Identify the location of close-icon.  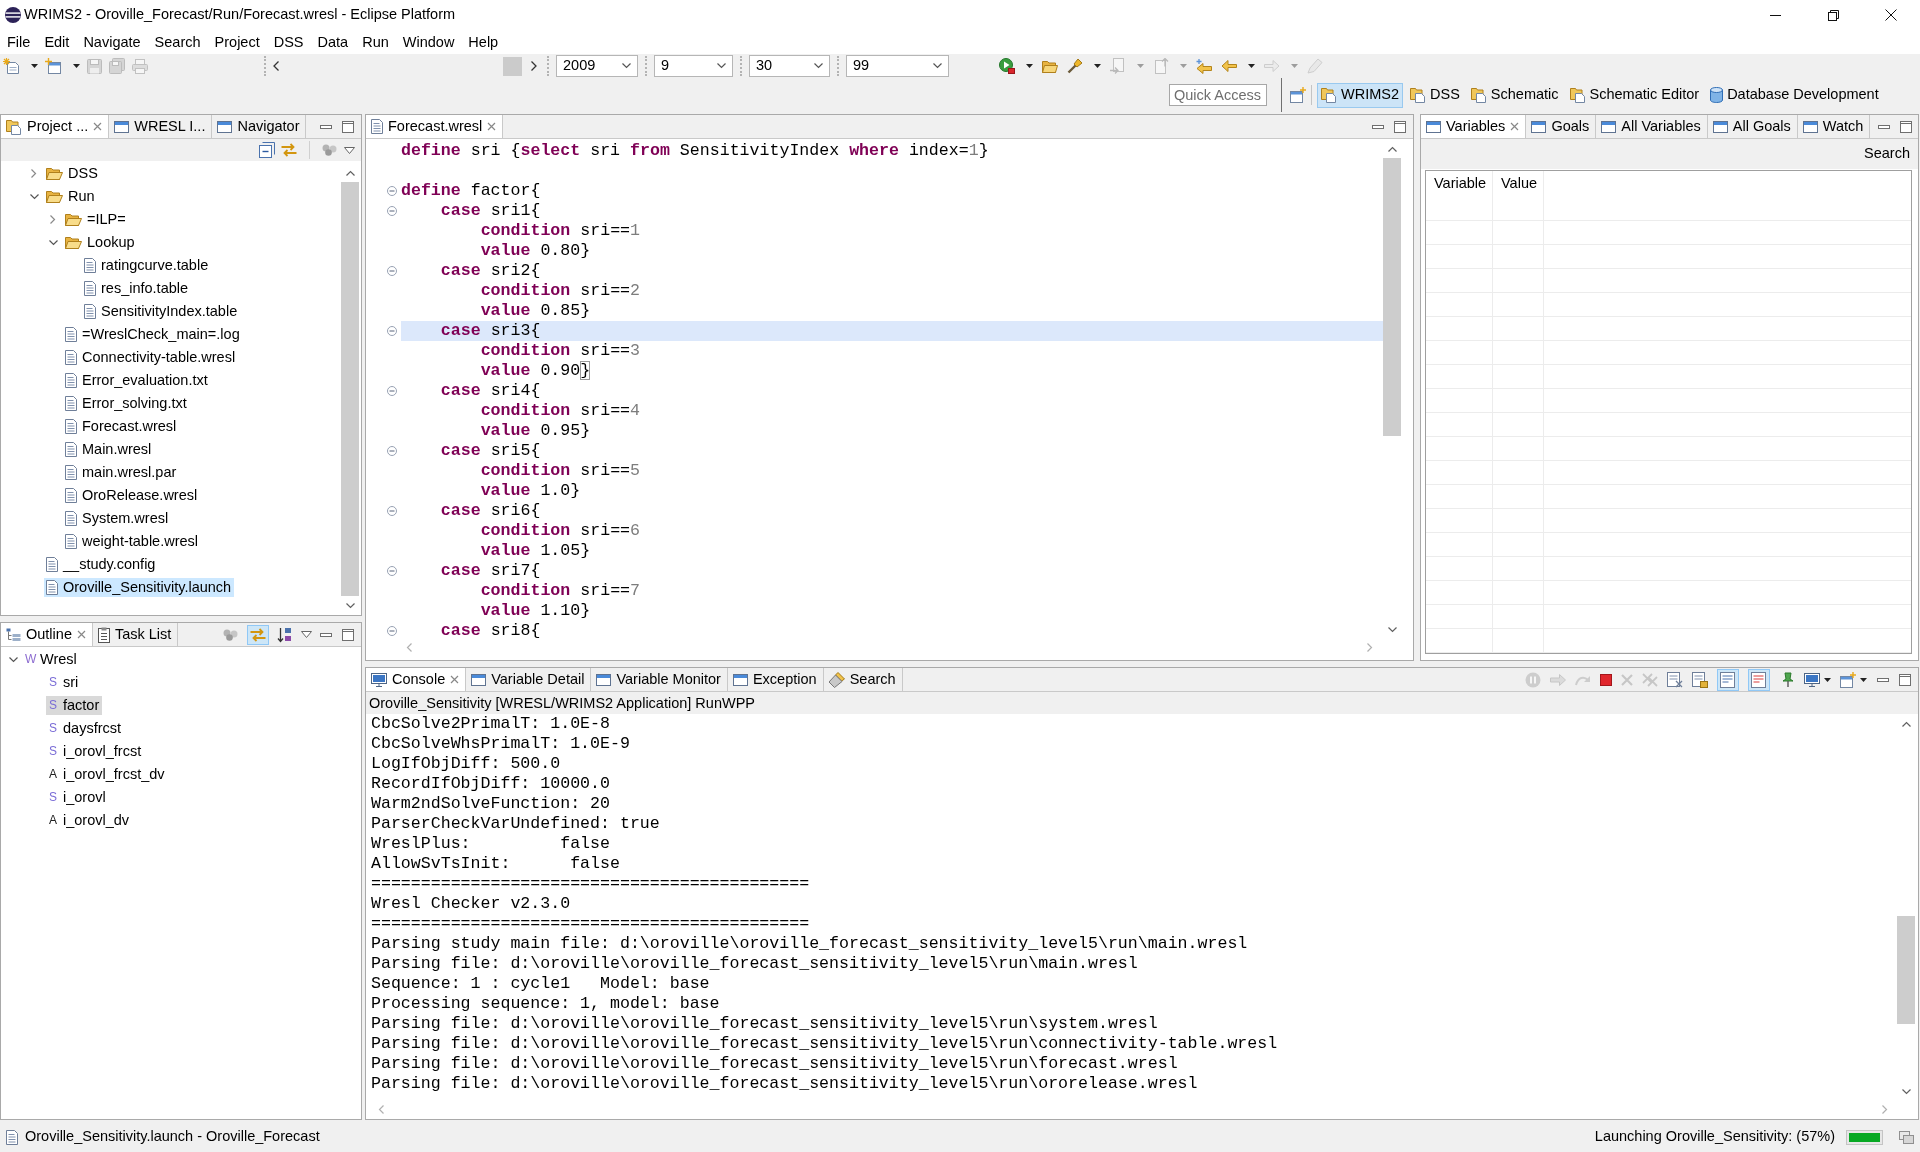
(1891, 15).